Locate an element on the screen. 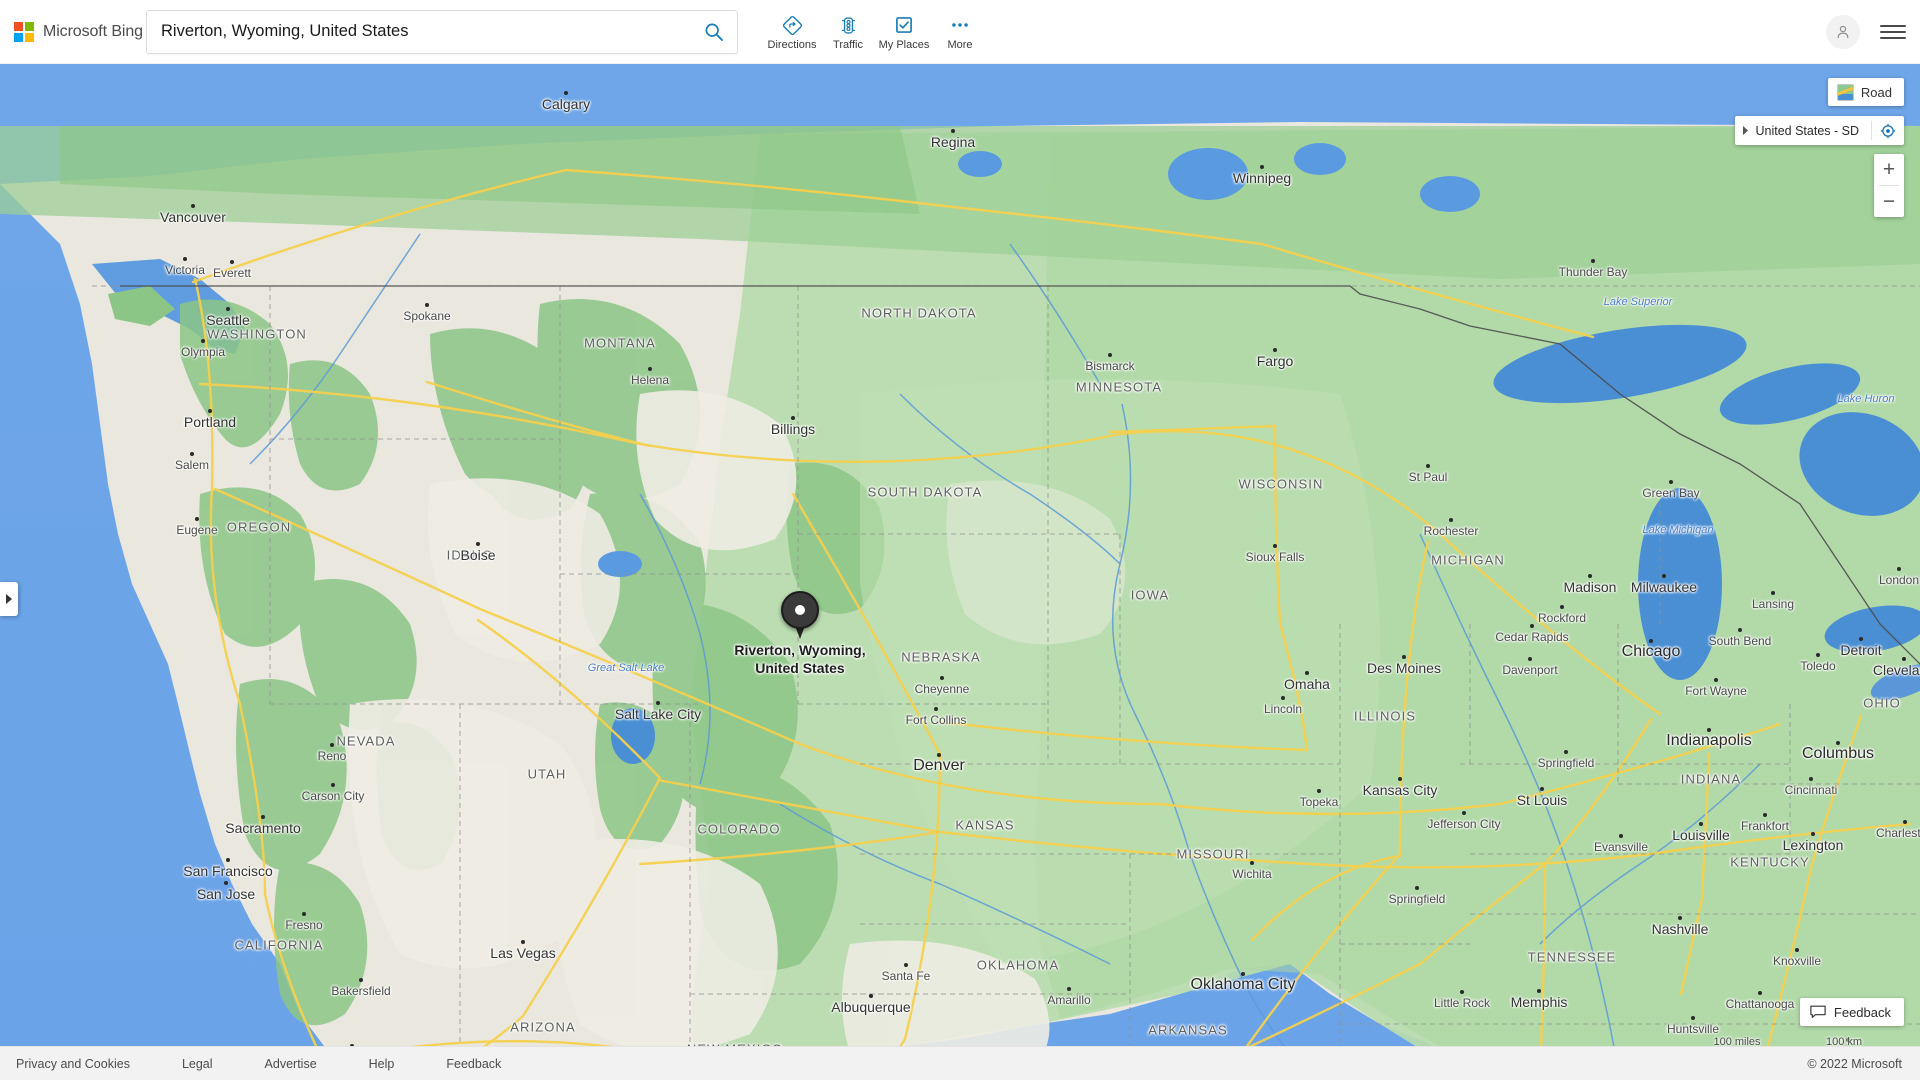  map-feedback-label: Feedback is located at coordinates (1862, 1012).